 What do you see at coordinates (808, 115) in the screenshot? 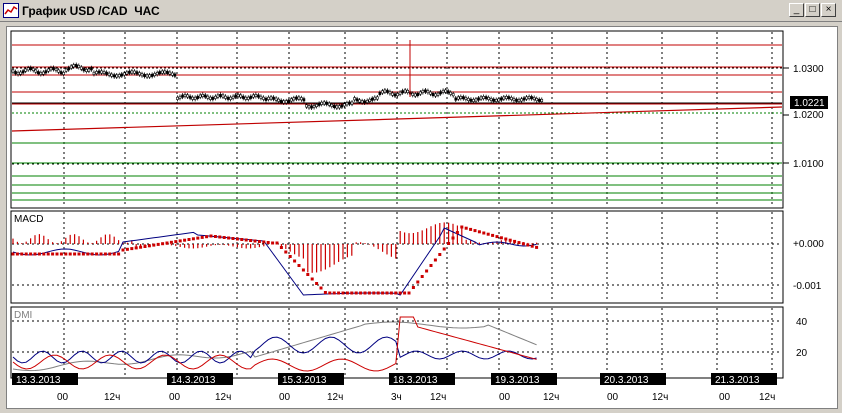
I see `price-label: 1.0200` at bounding box center [808, 115].